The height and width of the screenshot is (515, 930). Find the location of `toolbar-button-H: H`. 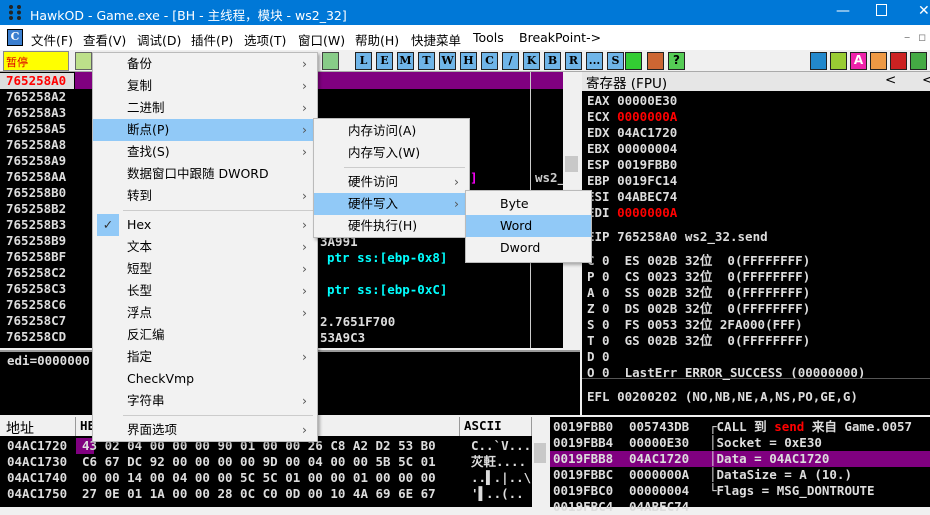

toolbar-button-H: H is located at coordinates (468, 61).